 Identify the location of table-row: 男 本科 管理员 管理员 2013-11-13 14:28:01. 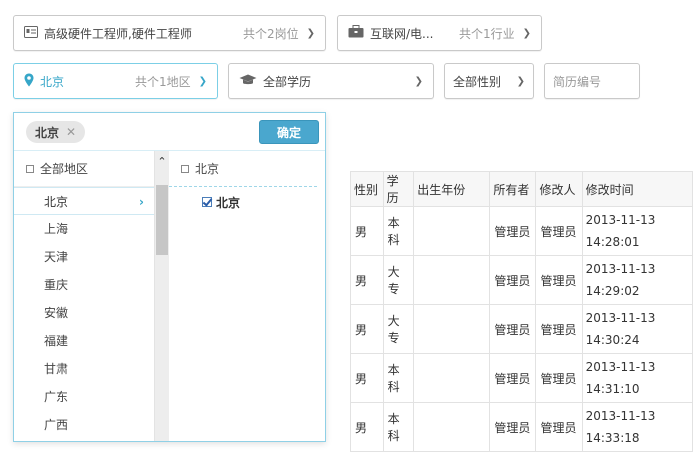
(521, 231).